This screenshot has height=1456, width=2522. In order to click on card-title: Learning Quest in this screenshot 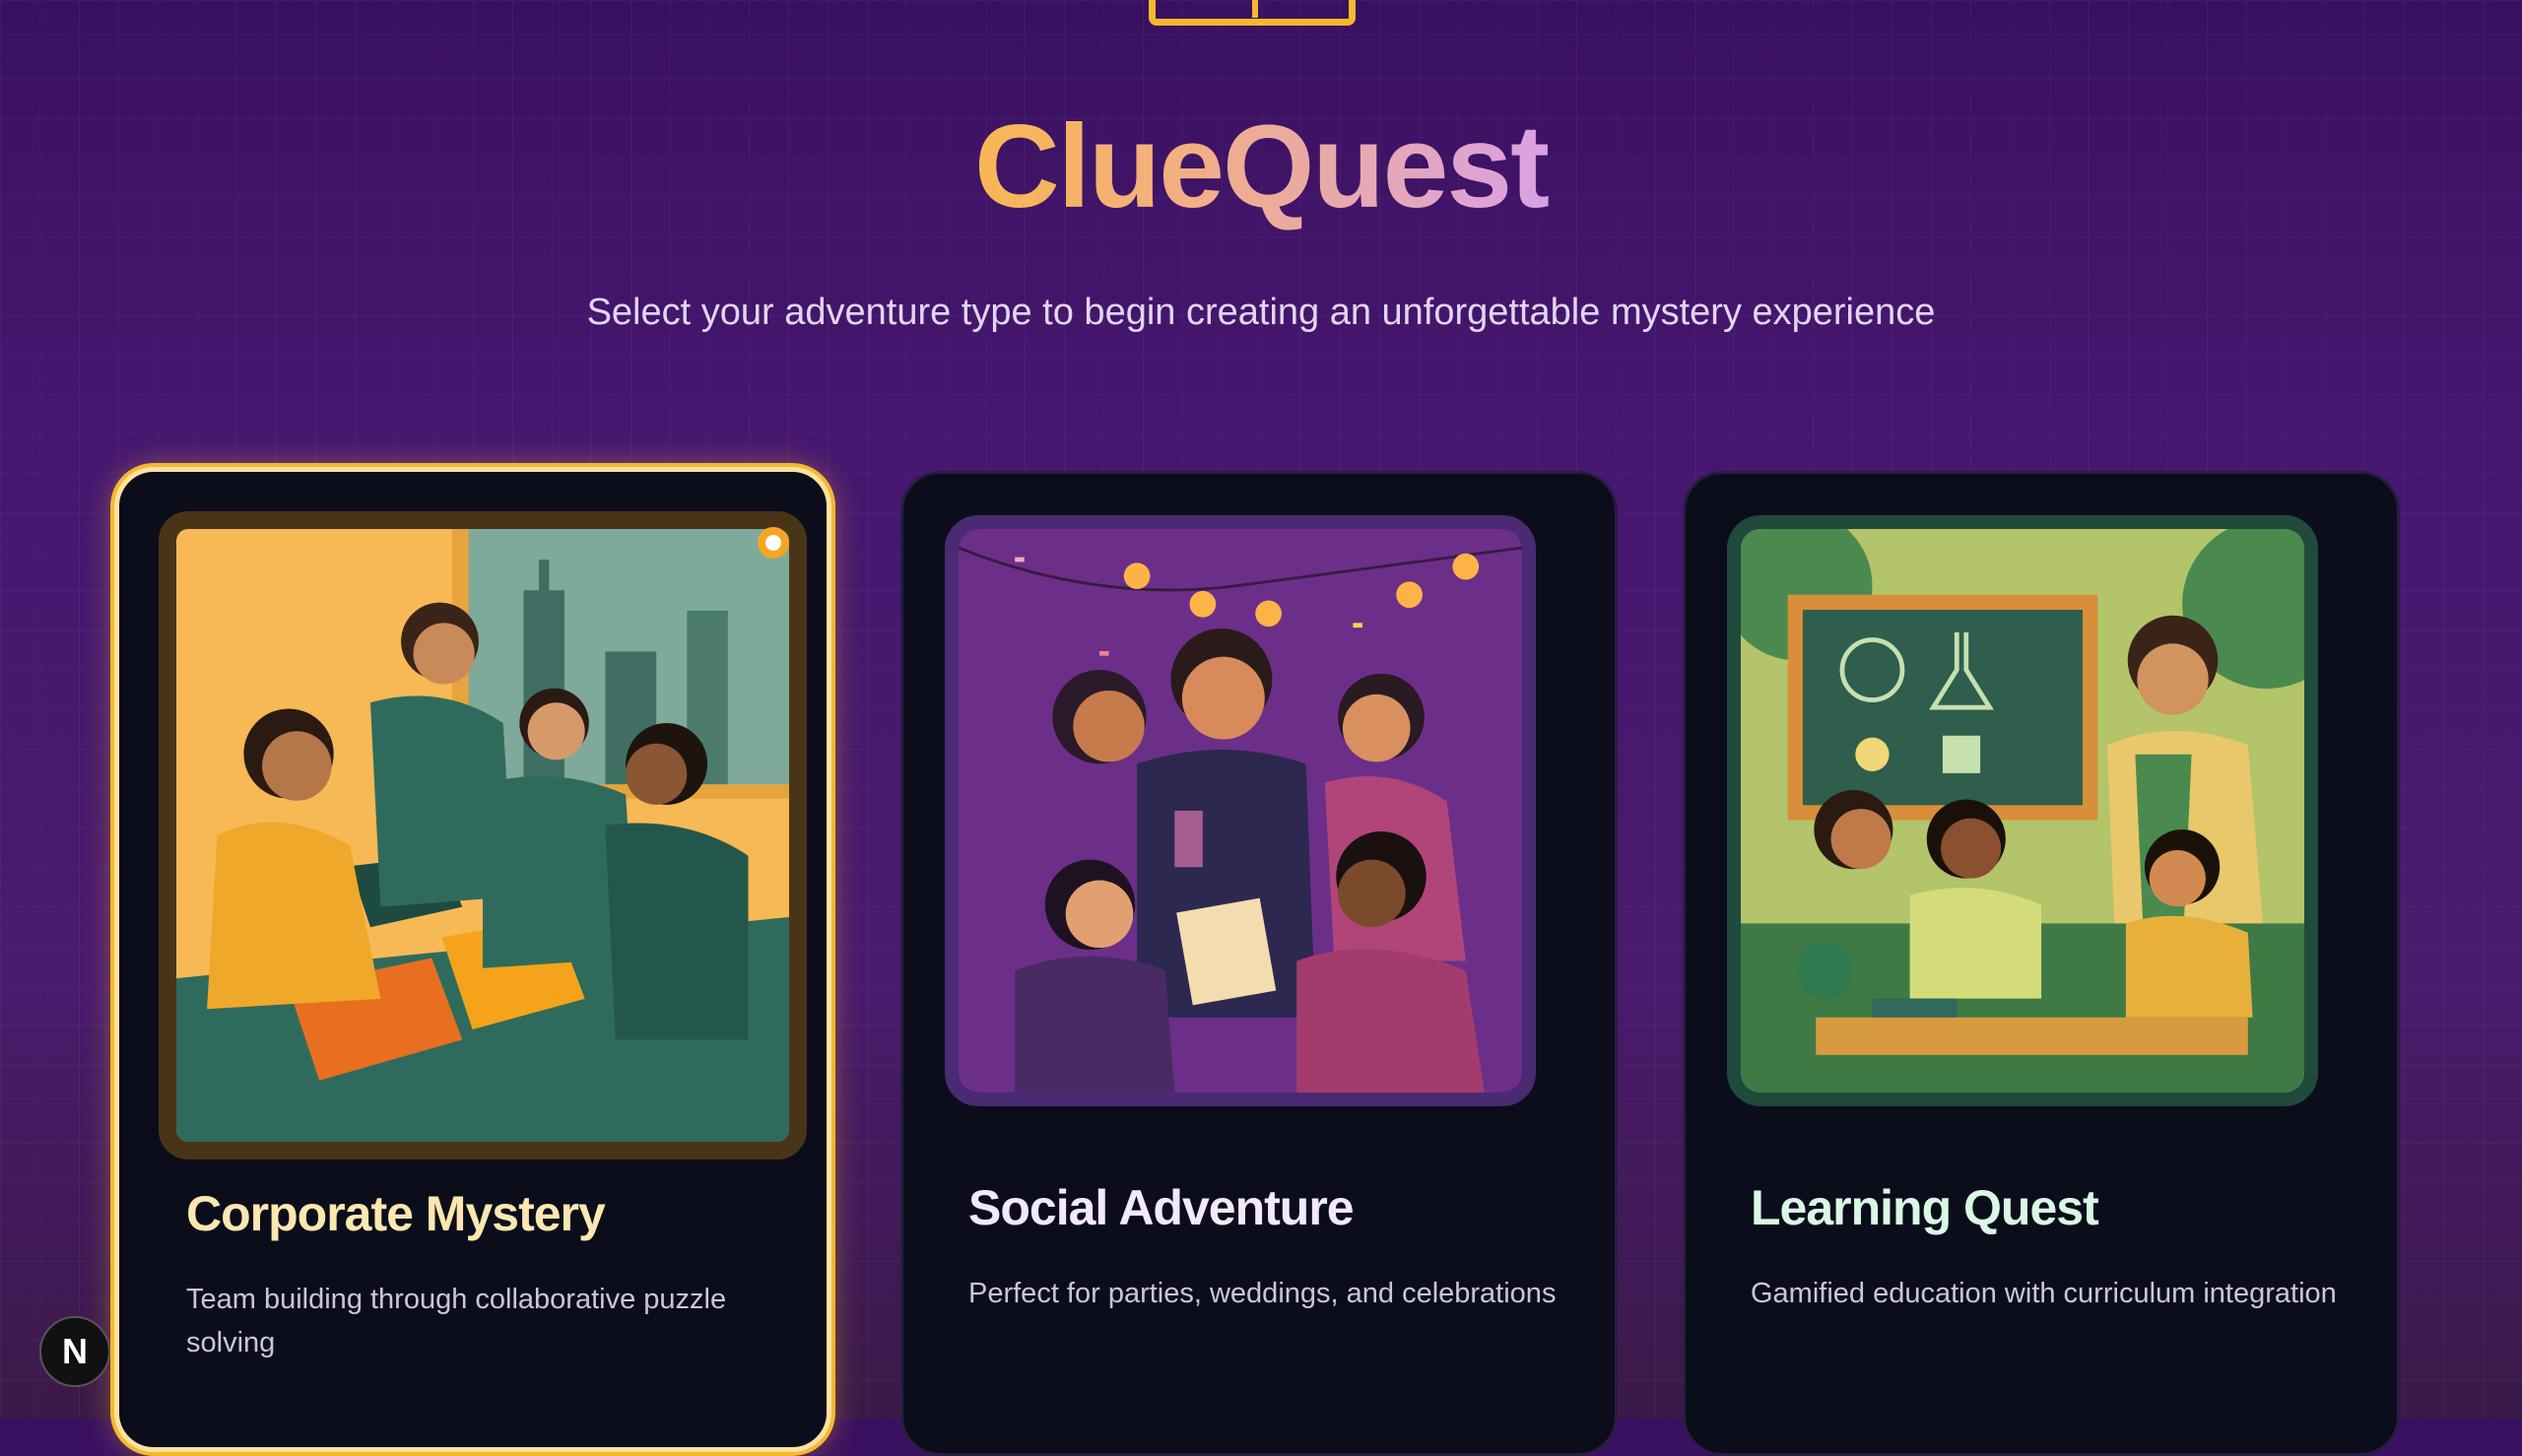, I will do `click(1925, 1207)`.